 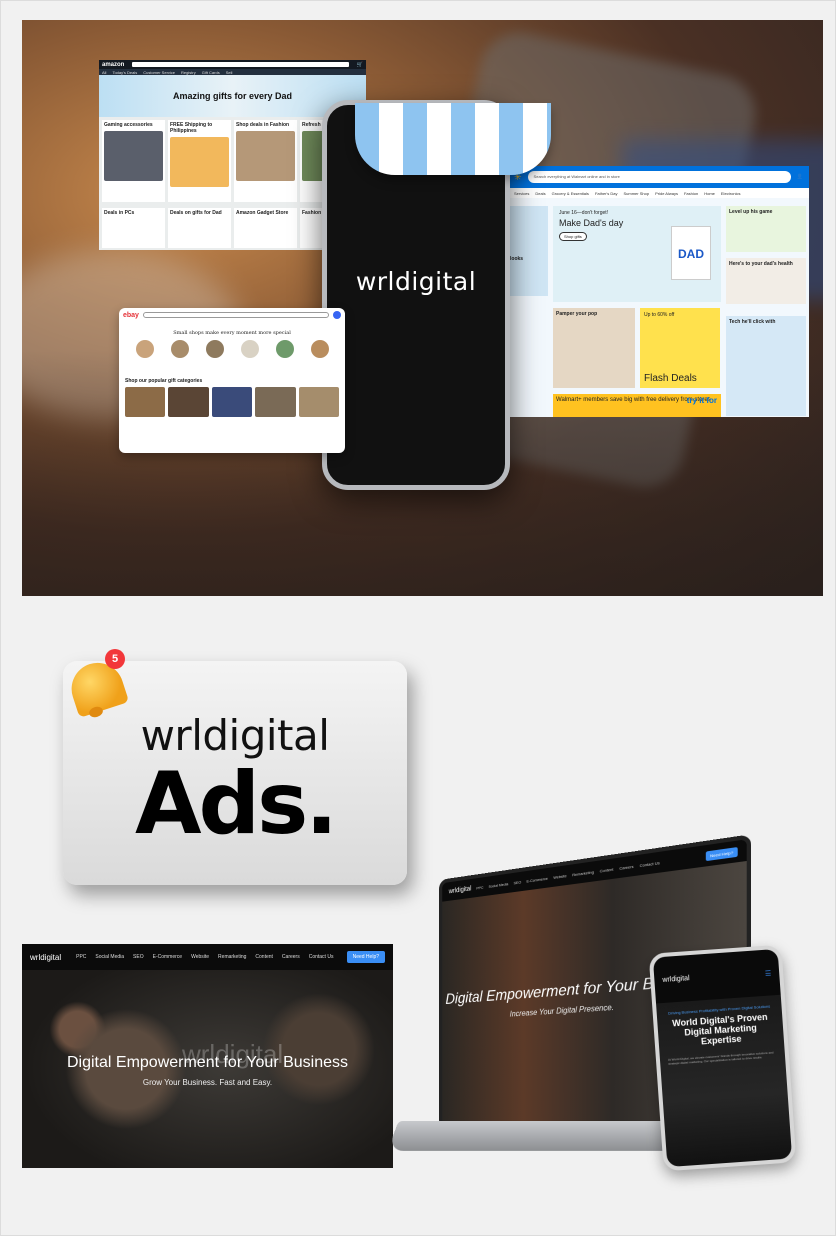 What do you see at coordinates (573, 236) in the screenshot?
I see `walmart-shop-gifts-button: Shop gifts` at bounding box center [573, 236].